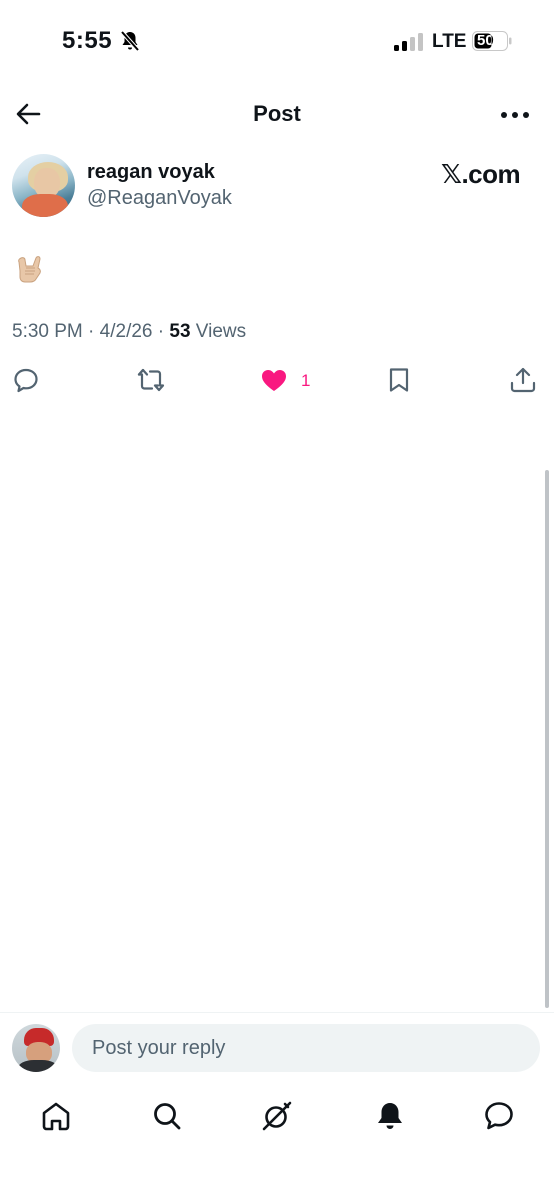 This screenshot has width=554, height=1200. Describe the element at coordinates (159, 198) in the screenshot. I see `author-handle: @ReaganVoyak` at that location.